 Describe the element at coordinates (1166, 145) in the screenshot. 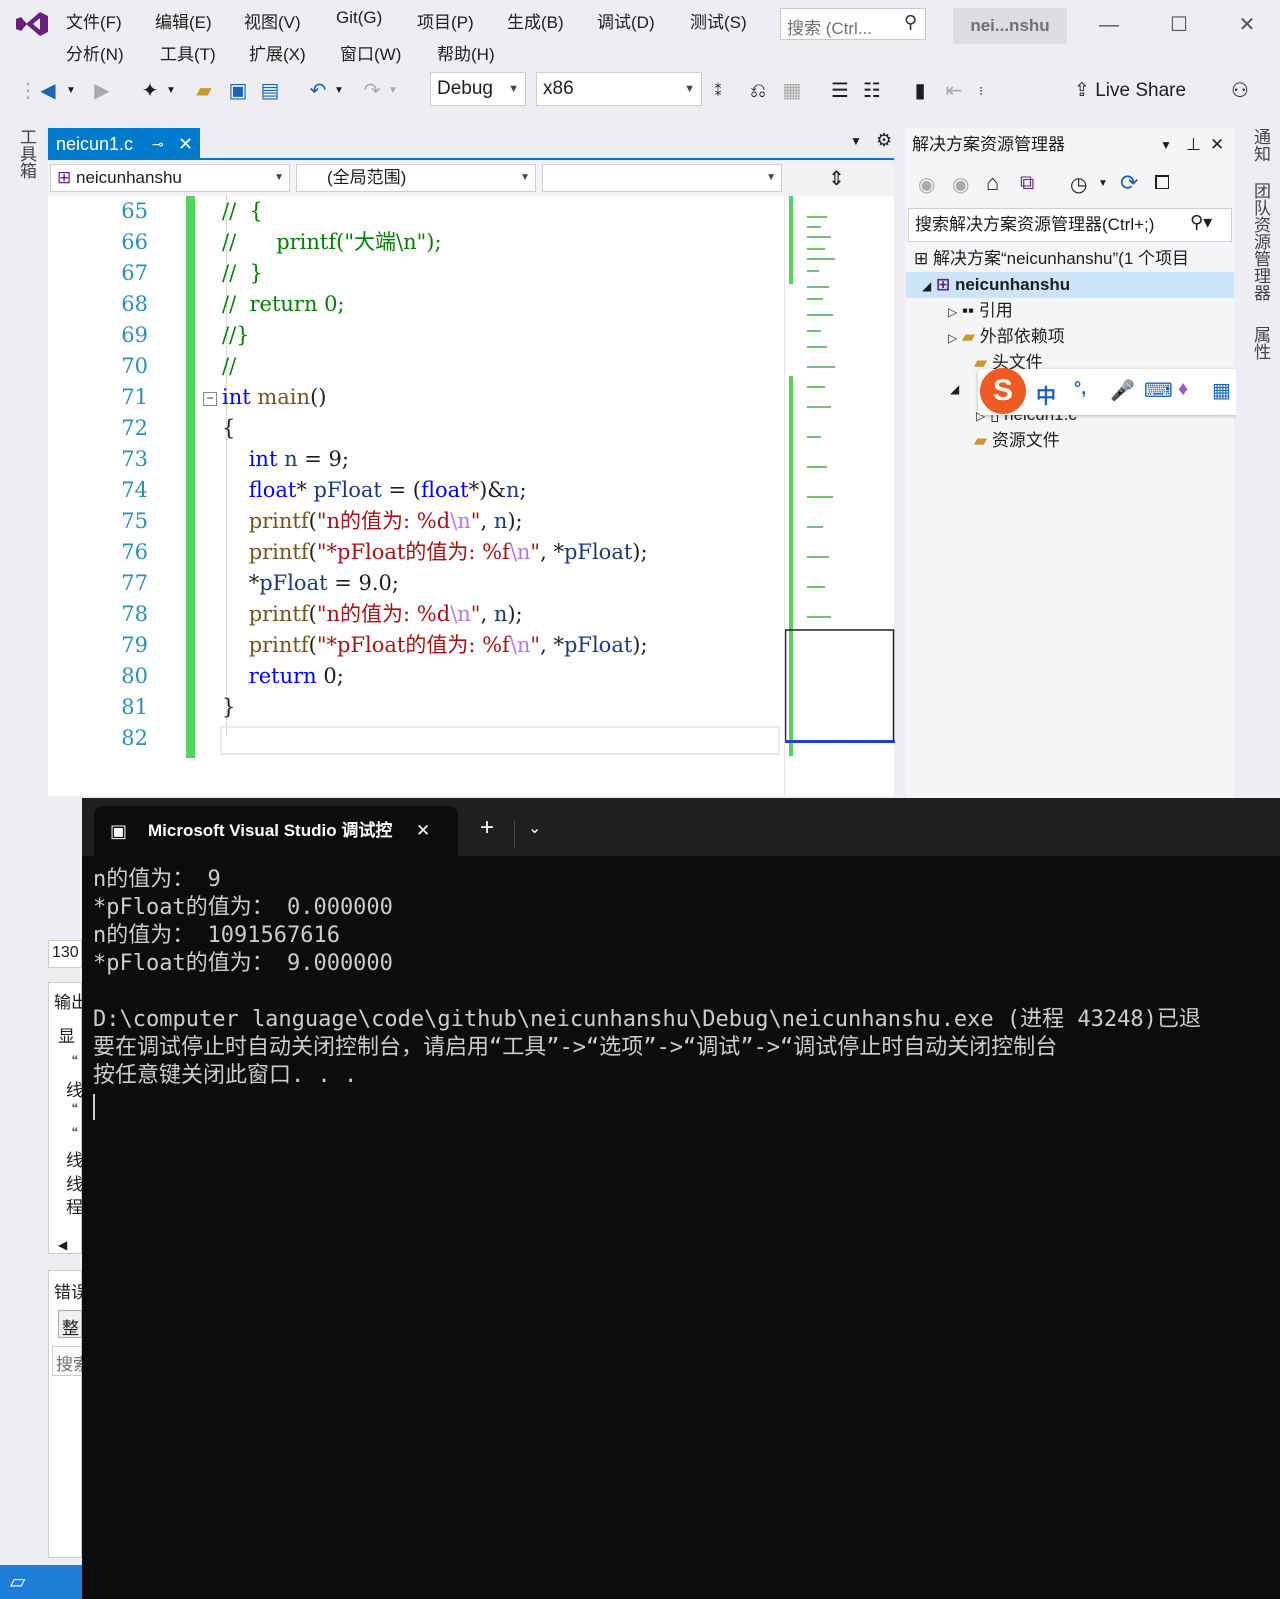

I see `panel-menu-dropdown-icon: ▼` at that location.